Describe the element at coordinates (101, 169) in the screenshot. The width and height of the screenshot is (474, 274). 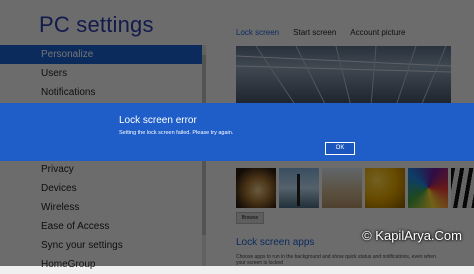
I see `nav-item-privacy: Privacy` at that location.